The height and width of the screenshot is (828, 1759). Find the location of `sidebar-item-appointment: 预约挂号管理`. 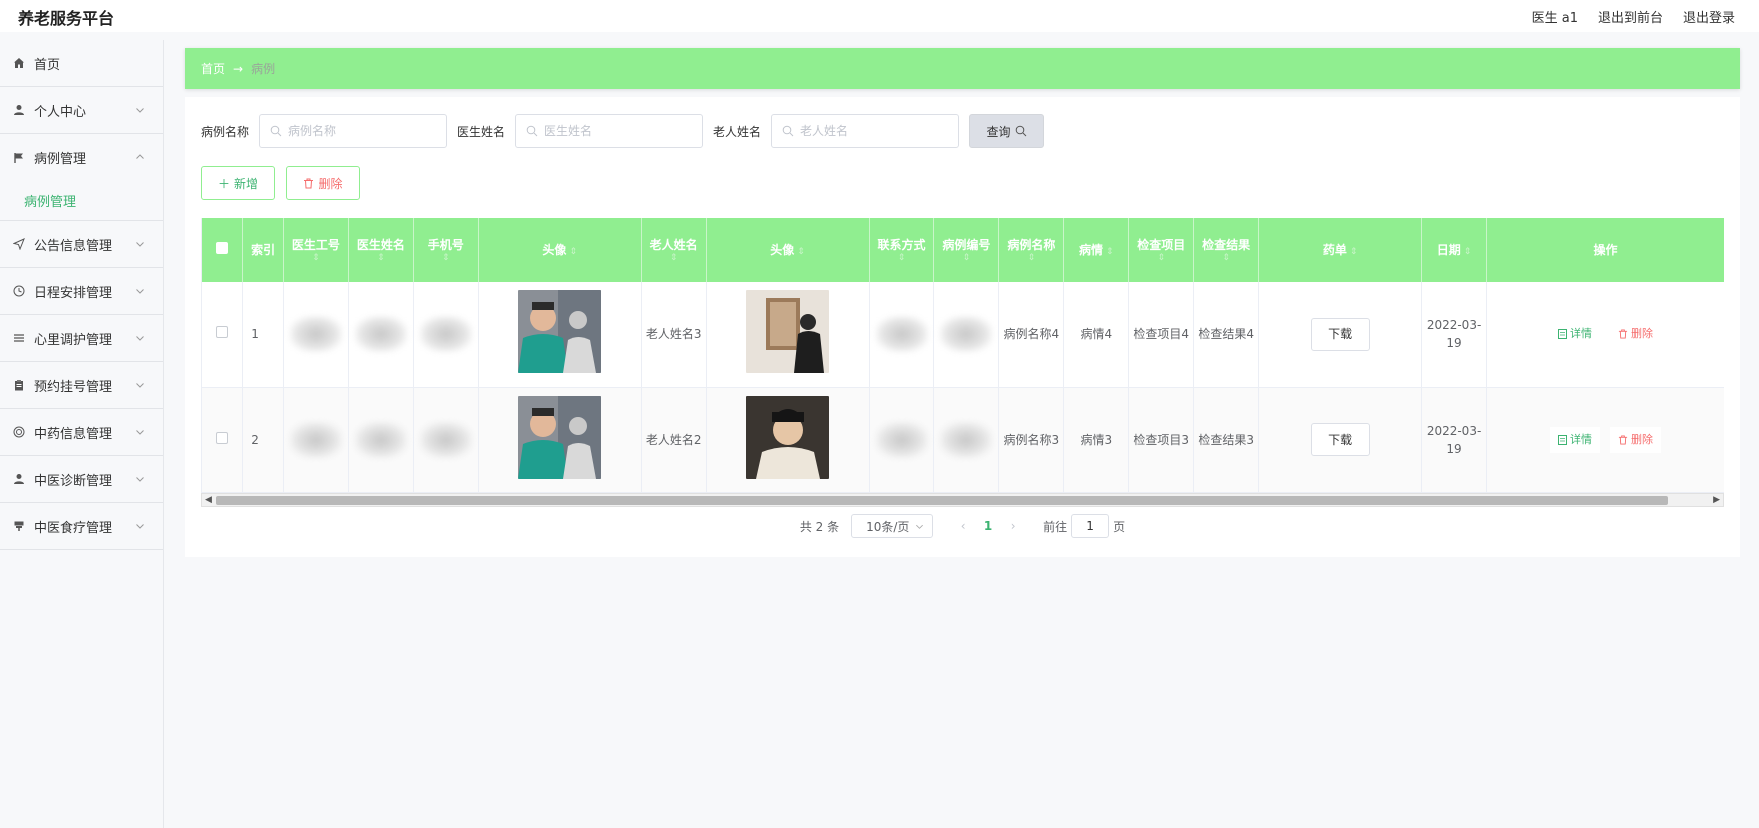

sidebar-item-appointment: 预约挂号管理 is located at coordinates (81, 385).